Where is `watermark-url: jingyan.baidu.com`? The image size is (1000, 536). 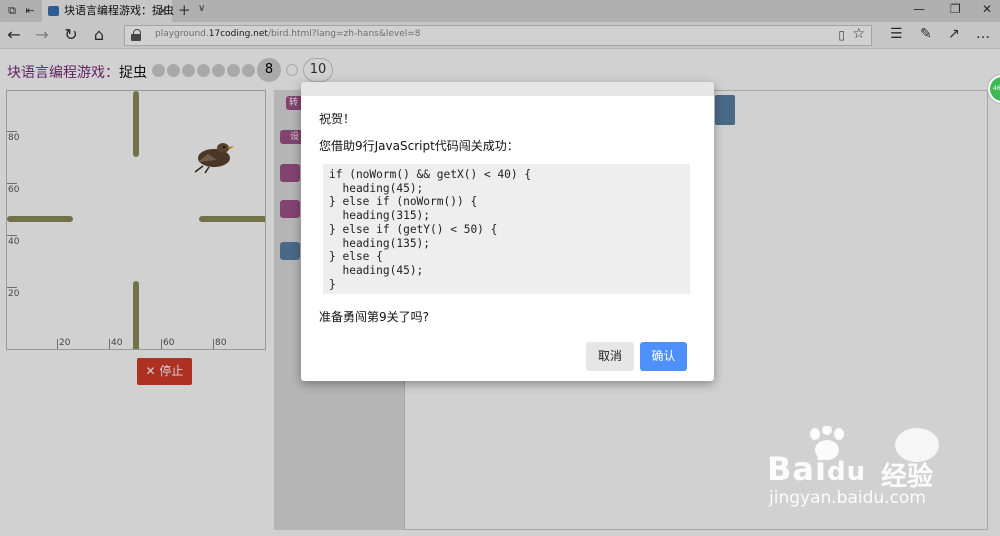 watermark-url: jingyan.baidu.com is located at coordinates (847, 498).